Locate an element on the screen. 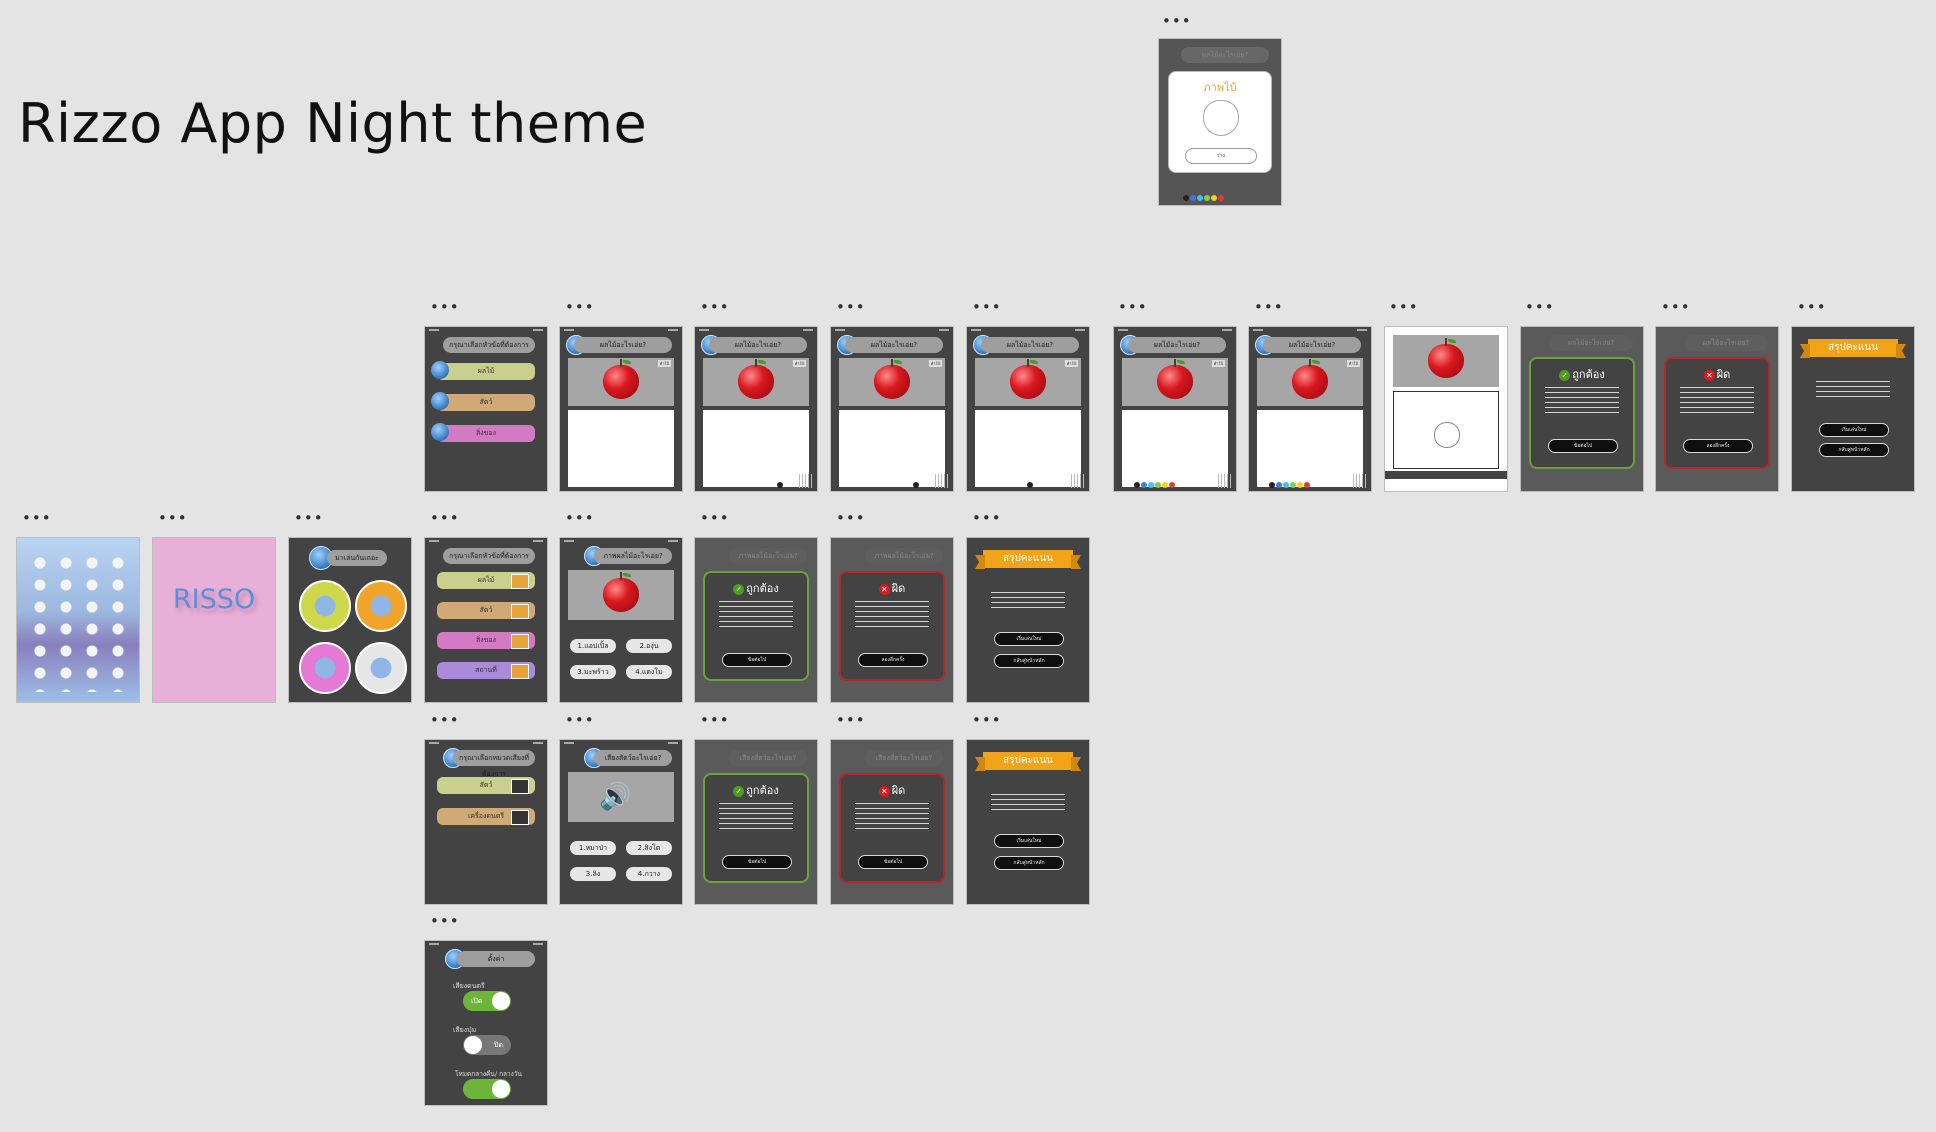 This screenshot has width=1936, height=1132. artboard-home: มาเล่นกันเถอะ is located at coordinates (350, 620).